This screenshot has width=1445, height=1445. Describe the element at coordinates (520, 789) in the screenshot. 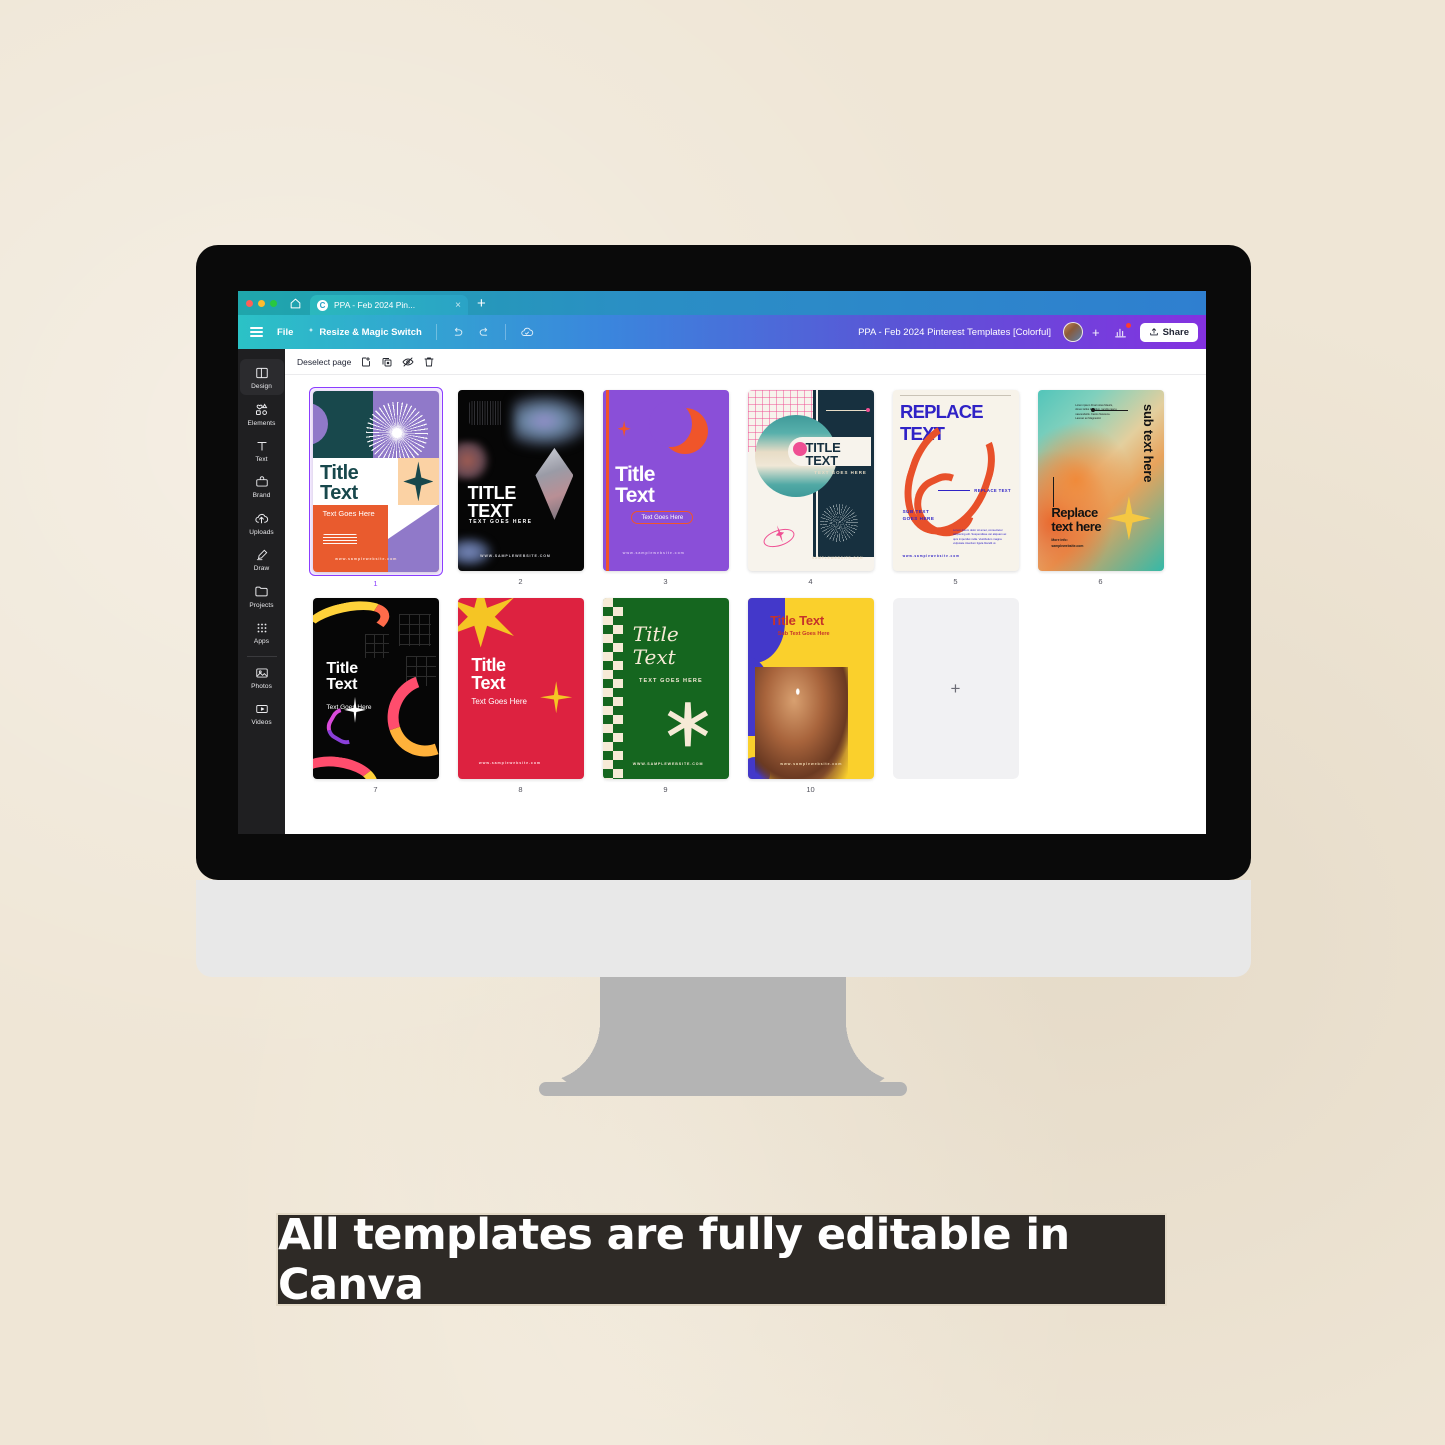

I see `page-number: 8` at that location.